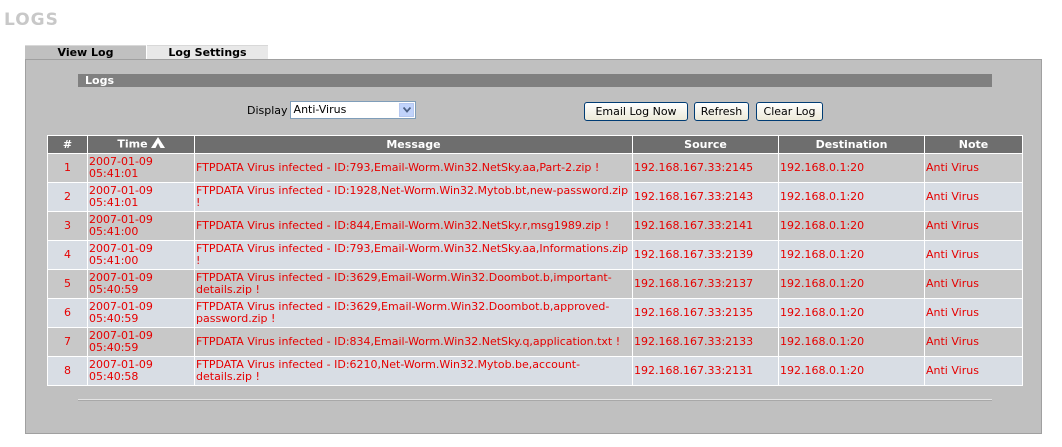  Describe the element at coordinates (973, 144) in the screenshot. I see `column-header-note: Note` at that location.